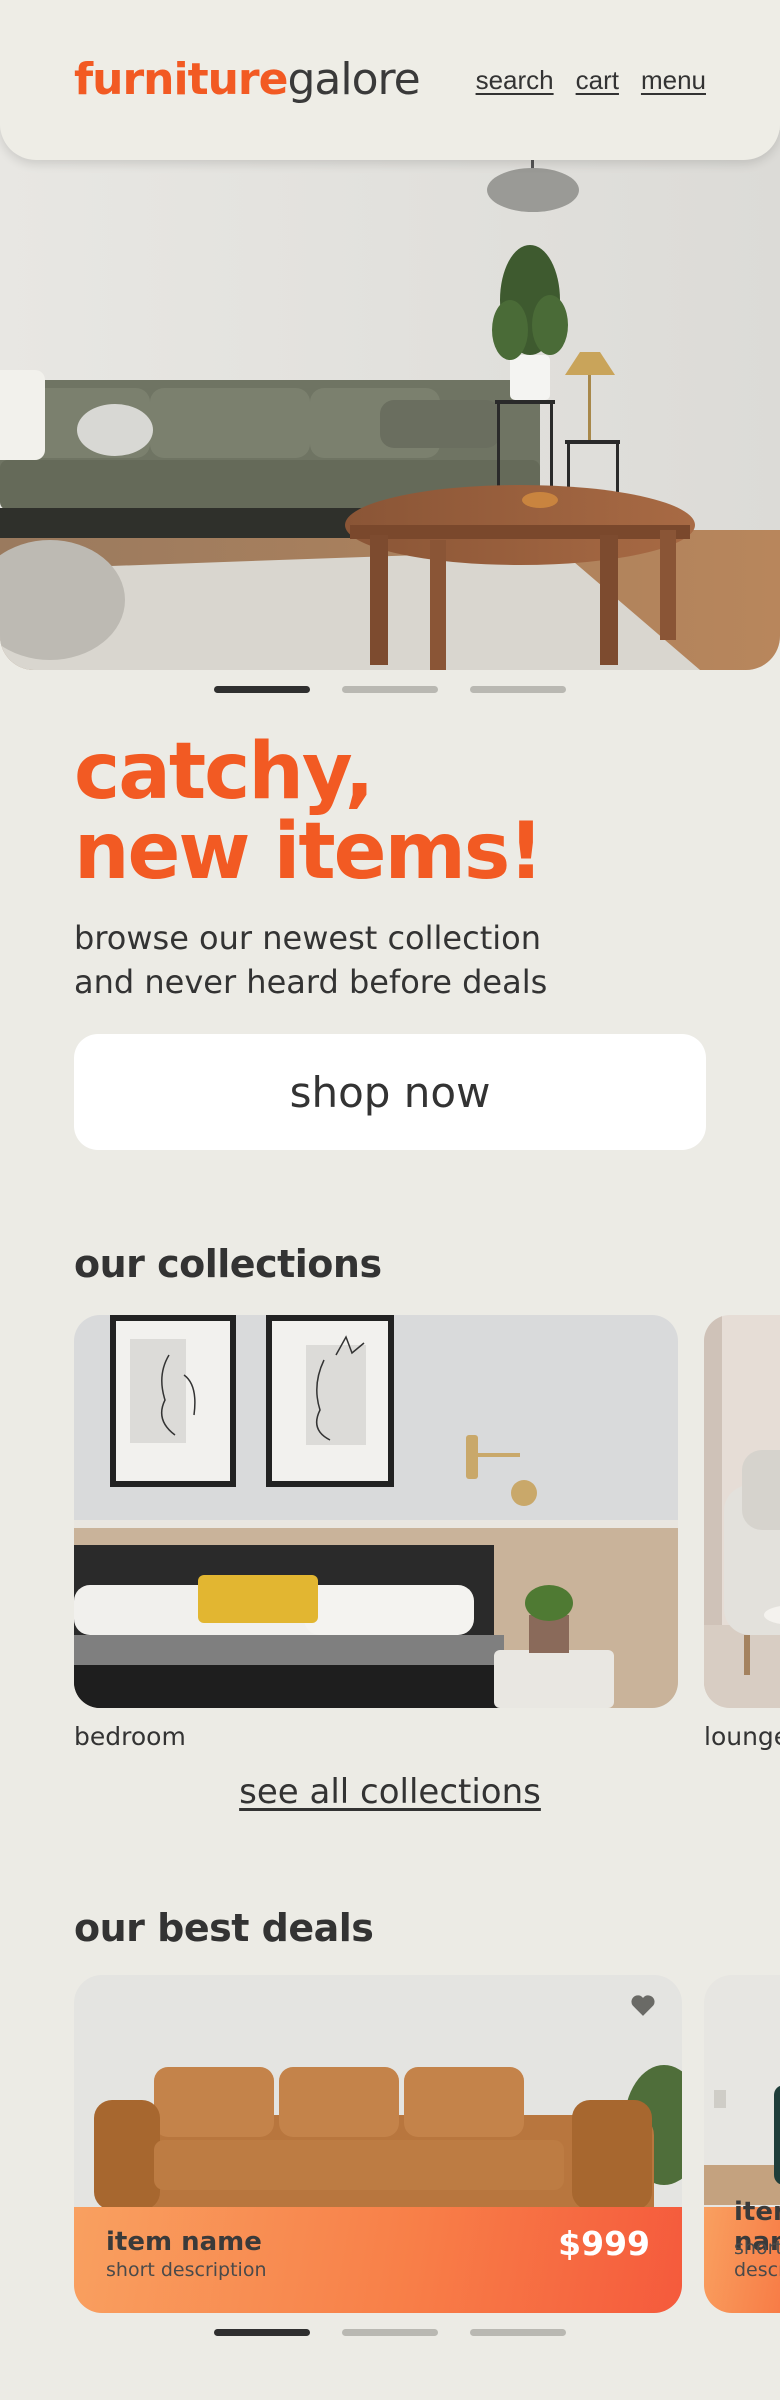 Image resolution: width=780 pixels, height=2400 pixels. I want to click on collections-title: our collections, so click(228, 1264).